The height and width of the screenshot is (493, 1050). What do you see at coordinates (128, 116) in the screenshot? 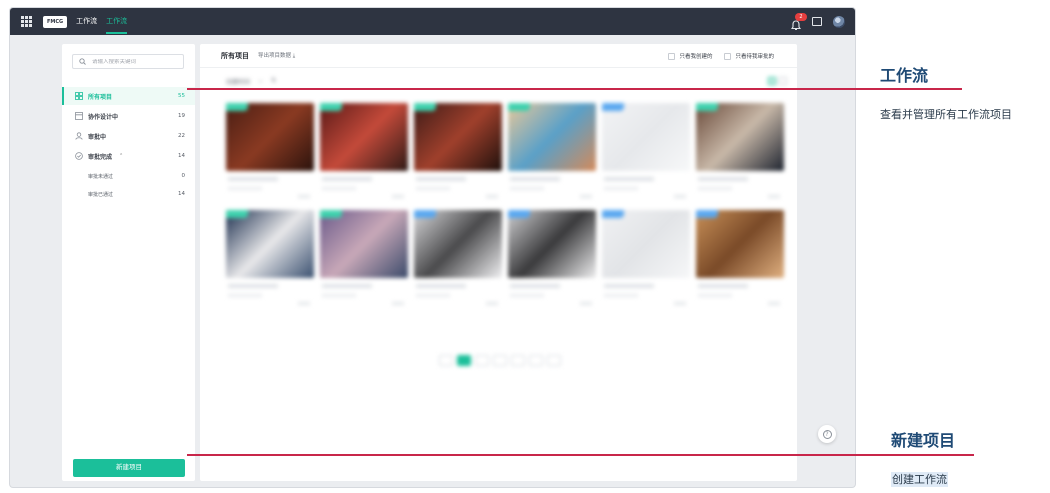
I see `sidebar-item-collab-design: 协作设计中 19` at bounding box center [128, 116].